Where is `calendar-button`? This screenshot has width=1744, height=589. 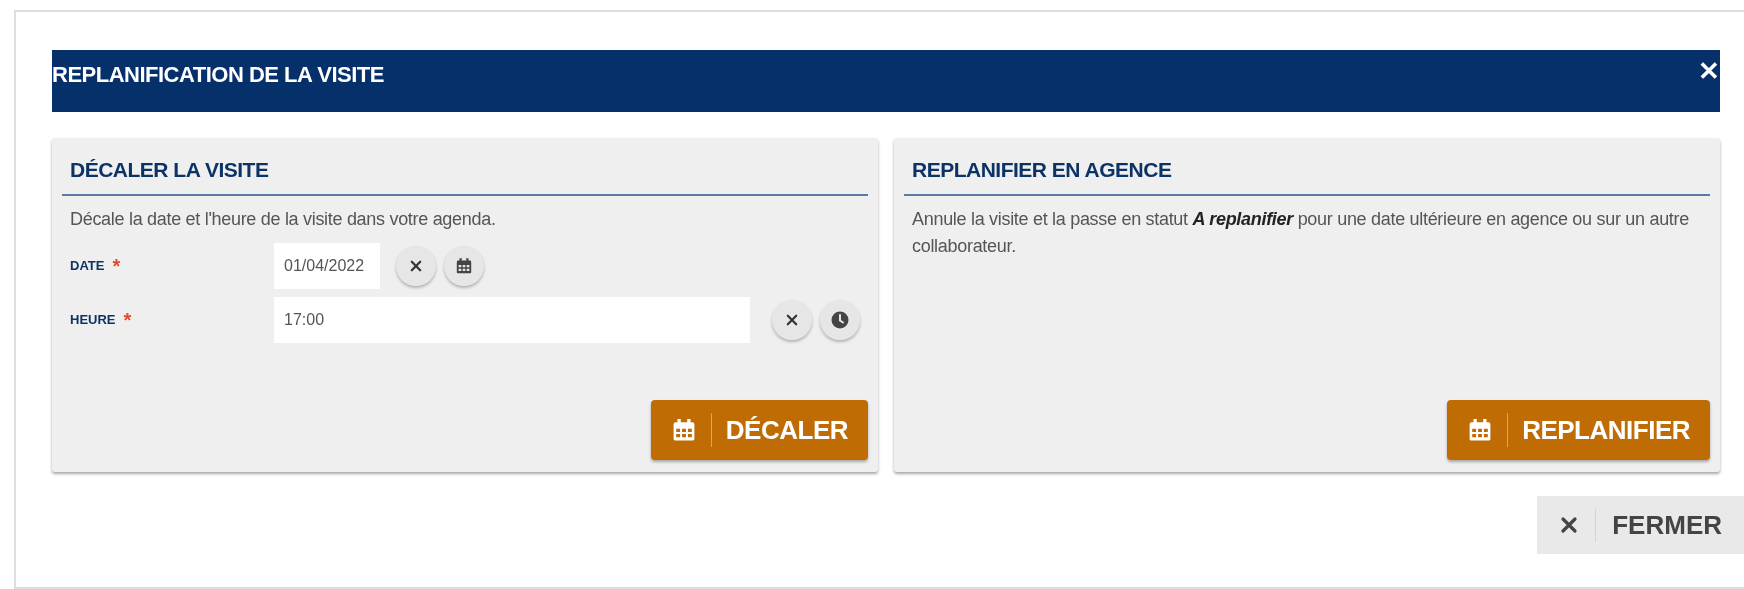
calendar-button is located at coordinates (464, 265).